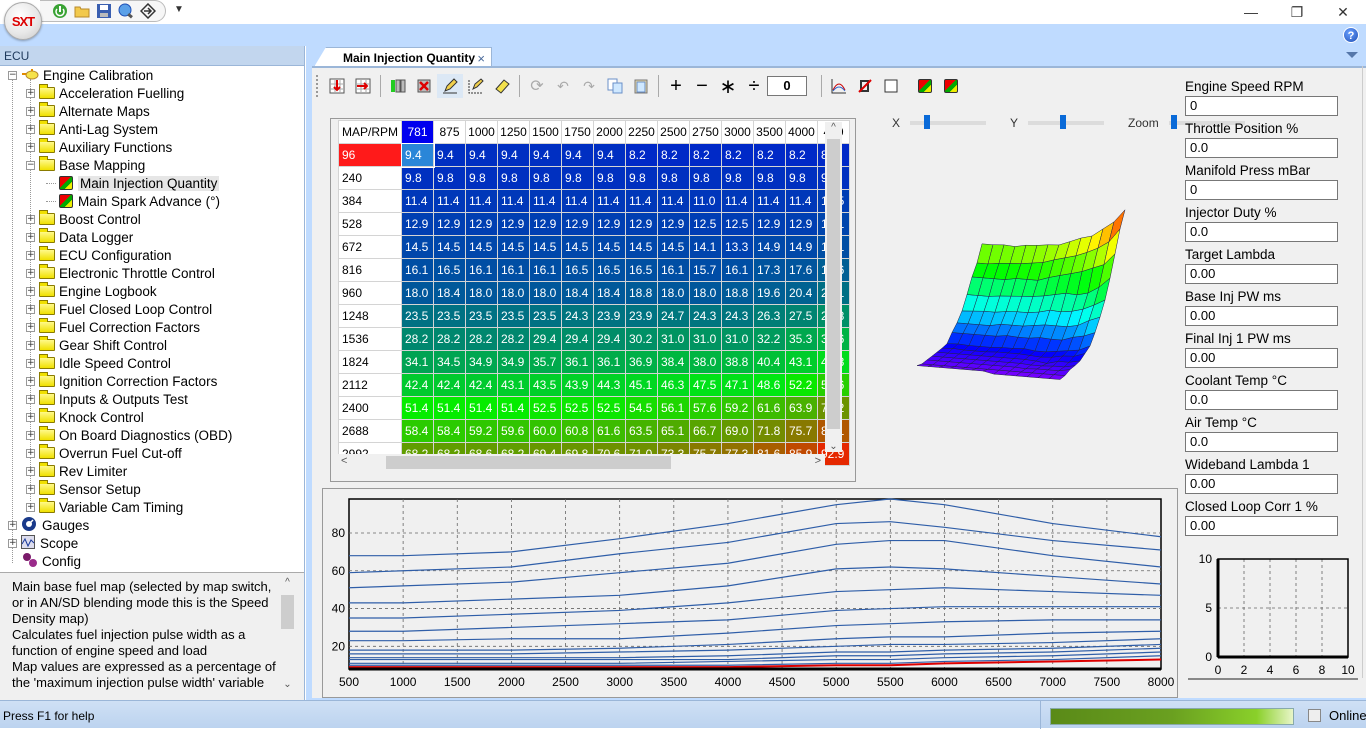 The height and width of the screenshot is (729, 1366). What do you see at coordinates (545, 431) in the screenshot?
I see `map-cell: 60.0` at bounding box center [545, 431].